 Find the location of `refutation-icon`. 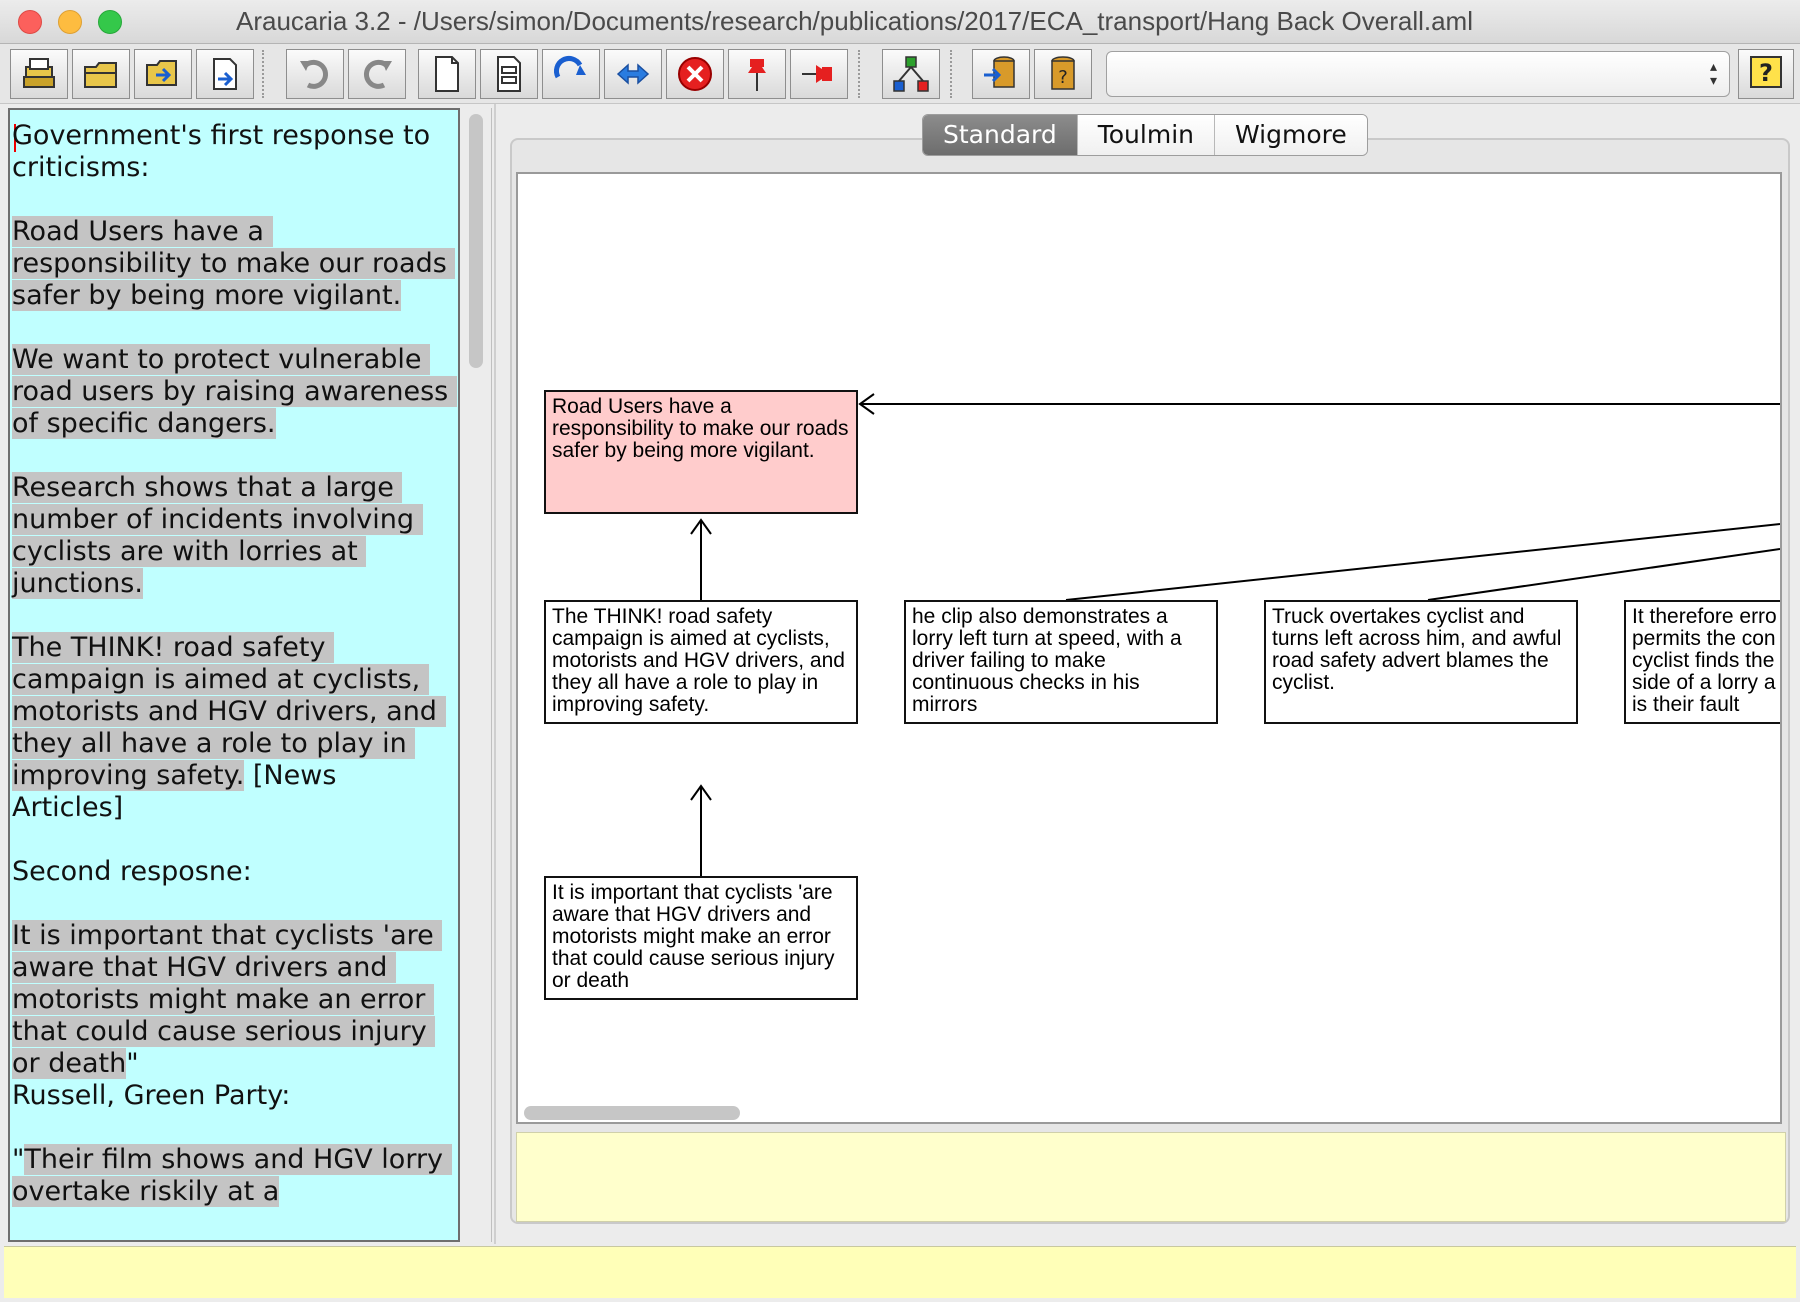

refutation-icon is located at coordinates (633, 74).